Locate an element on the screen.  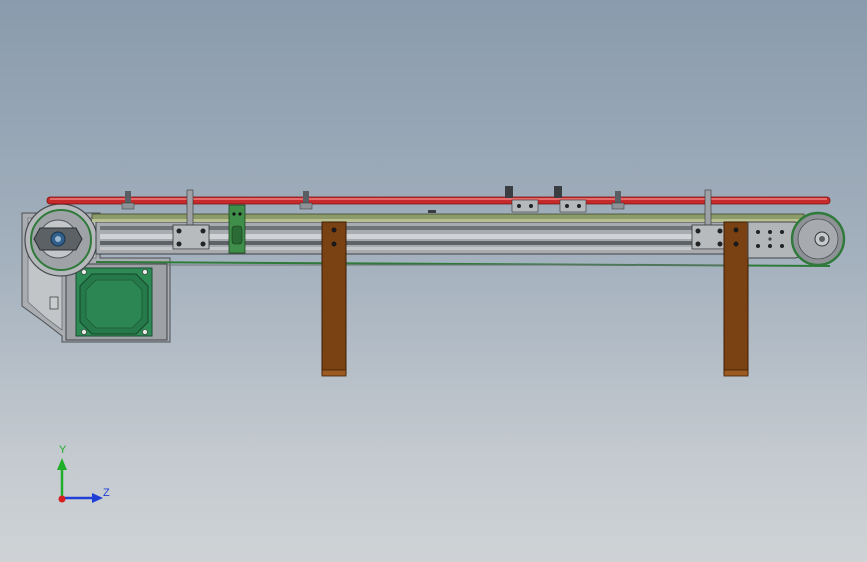
triad-origin is located at coordinates (62, 499).